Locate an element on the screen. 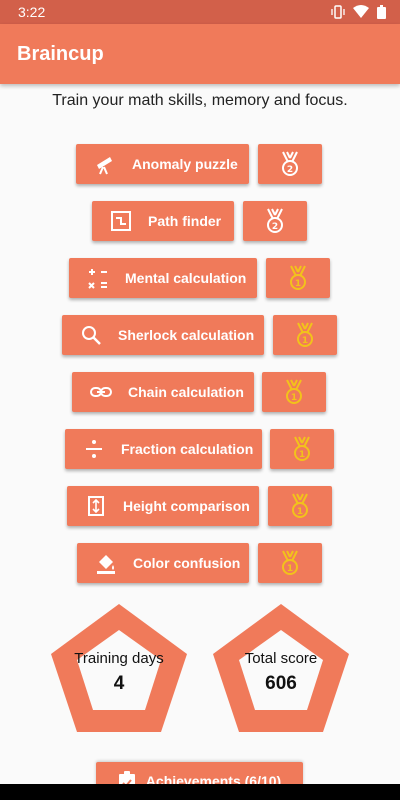 The image size is (400, 800). anomaly-puzzle-button: Anomaly puzzle is located at coordinates (162, 164).